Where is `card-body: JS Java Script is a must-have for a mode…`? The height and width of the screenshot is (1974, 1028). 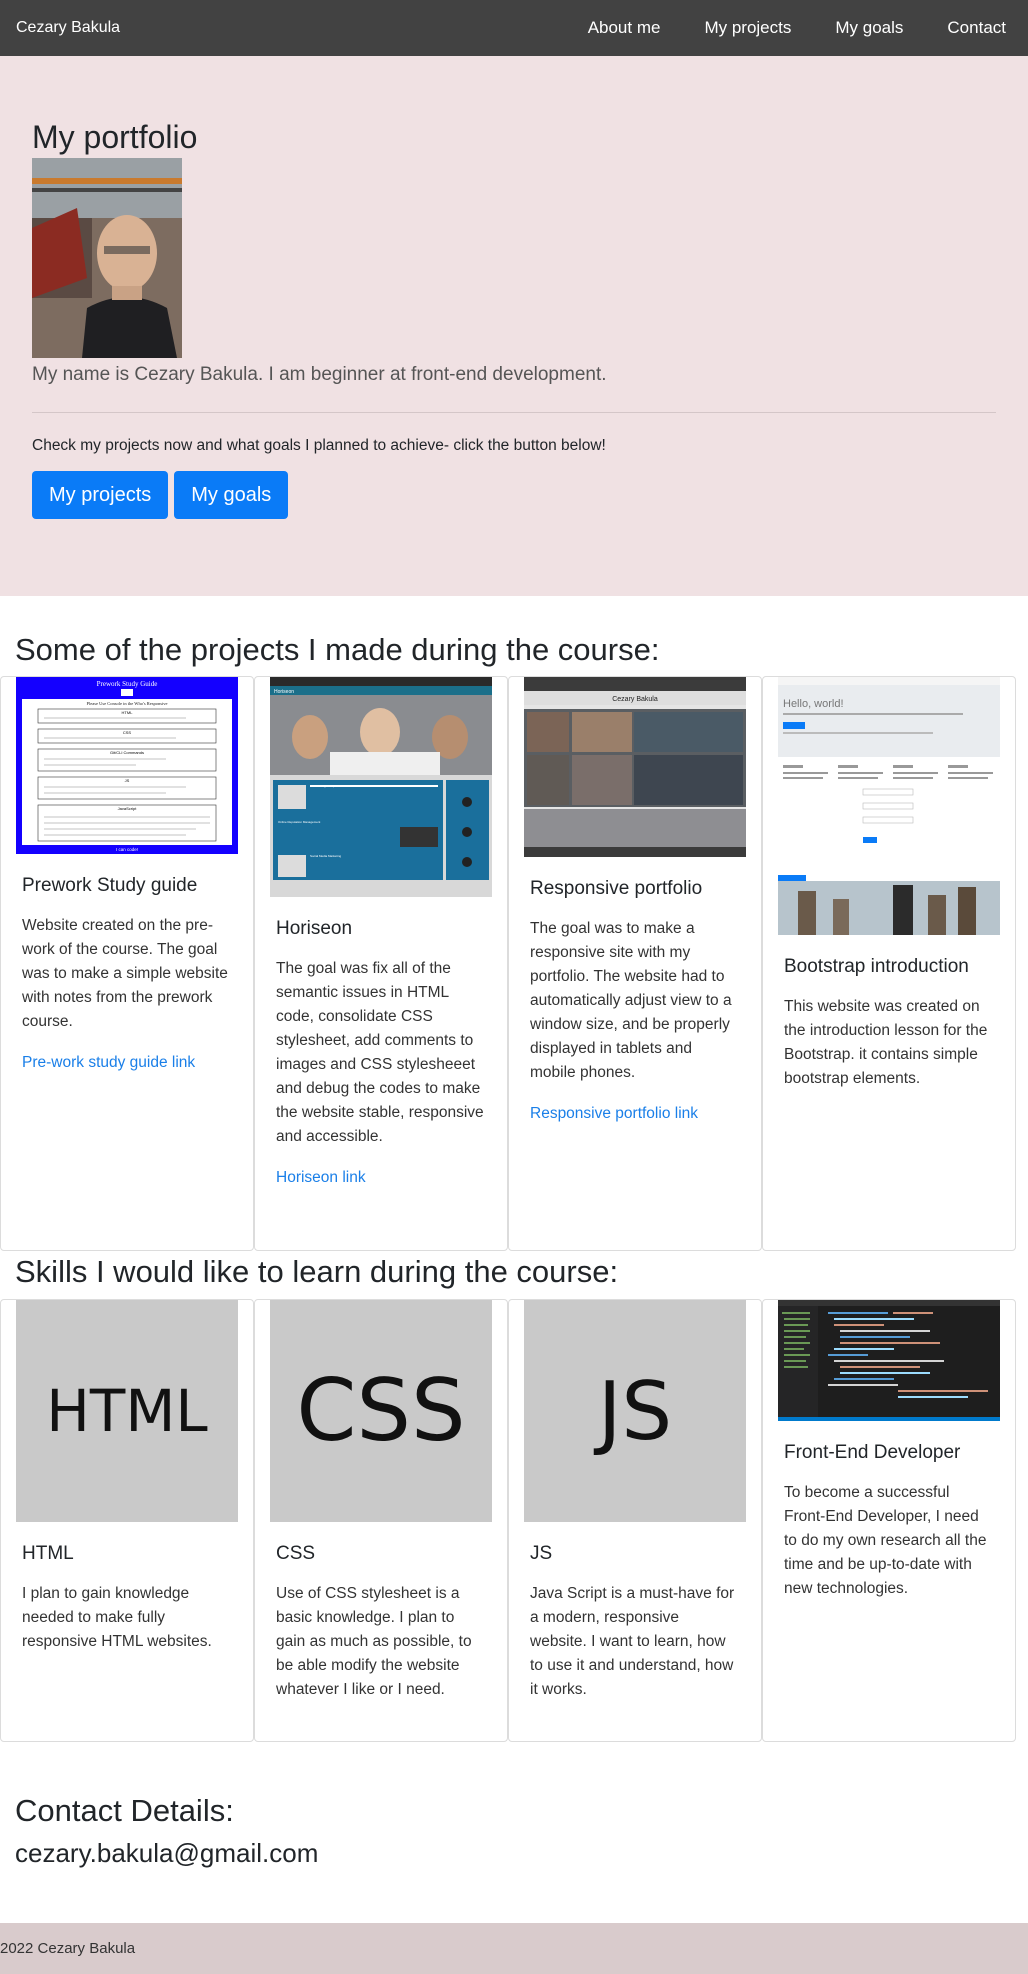
card-body: JS Java Script is a must-have for a mode… is located at coordinates (635, 1612).